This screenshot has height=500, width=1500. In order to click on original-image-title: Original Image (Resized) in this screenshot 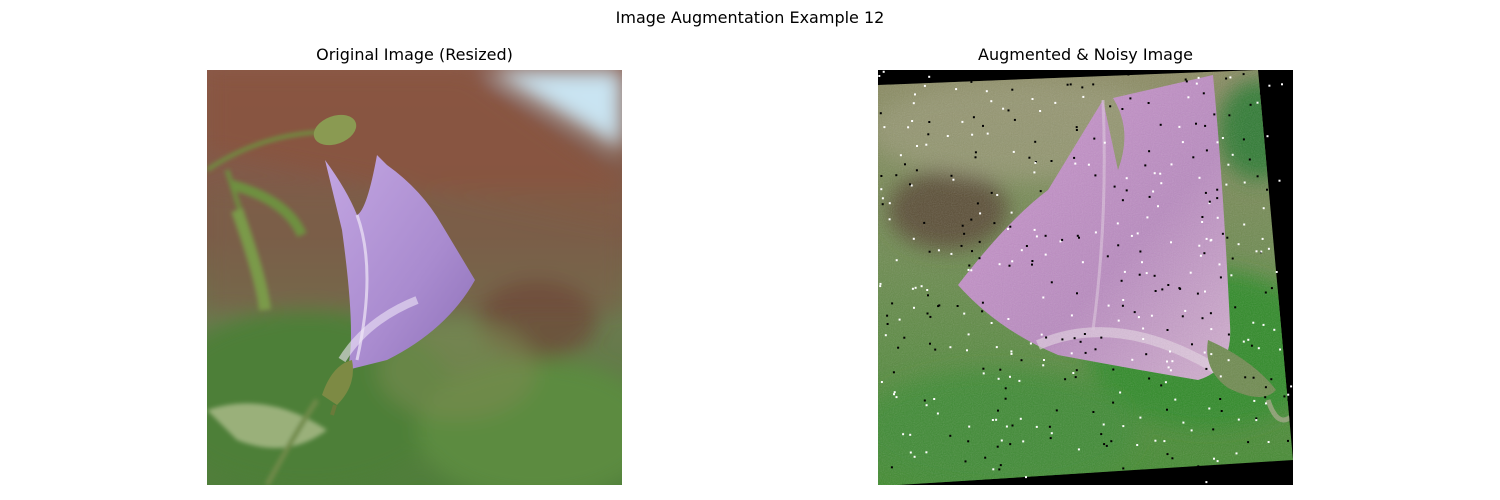, I will do `click(414, 54)`.